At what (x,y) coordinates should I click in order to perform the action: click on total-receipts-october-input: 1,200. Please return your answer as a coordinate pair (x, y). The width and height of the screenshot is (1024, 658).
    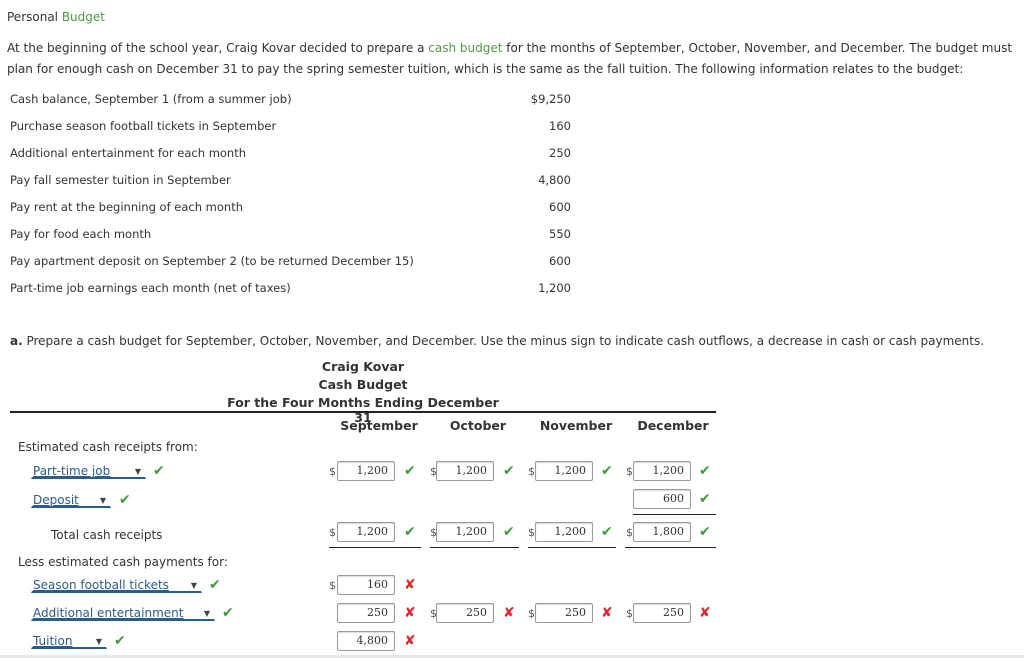
    Looking at the image, I should click on (465, 532).